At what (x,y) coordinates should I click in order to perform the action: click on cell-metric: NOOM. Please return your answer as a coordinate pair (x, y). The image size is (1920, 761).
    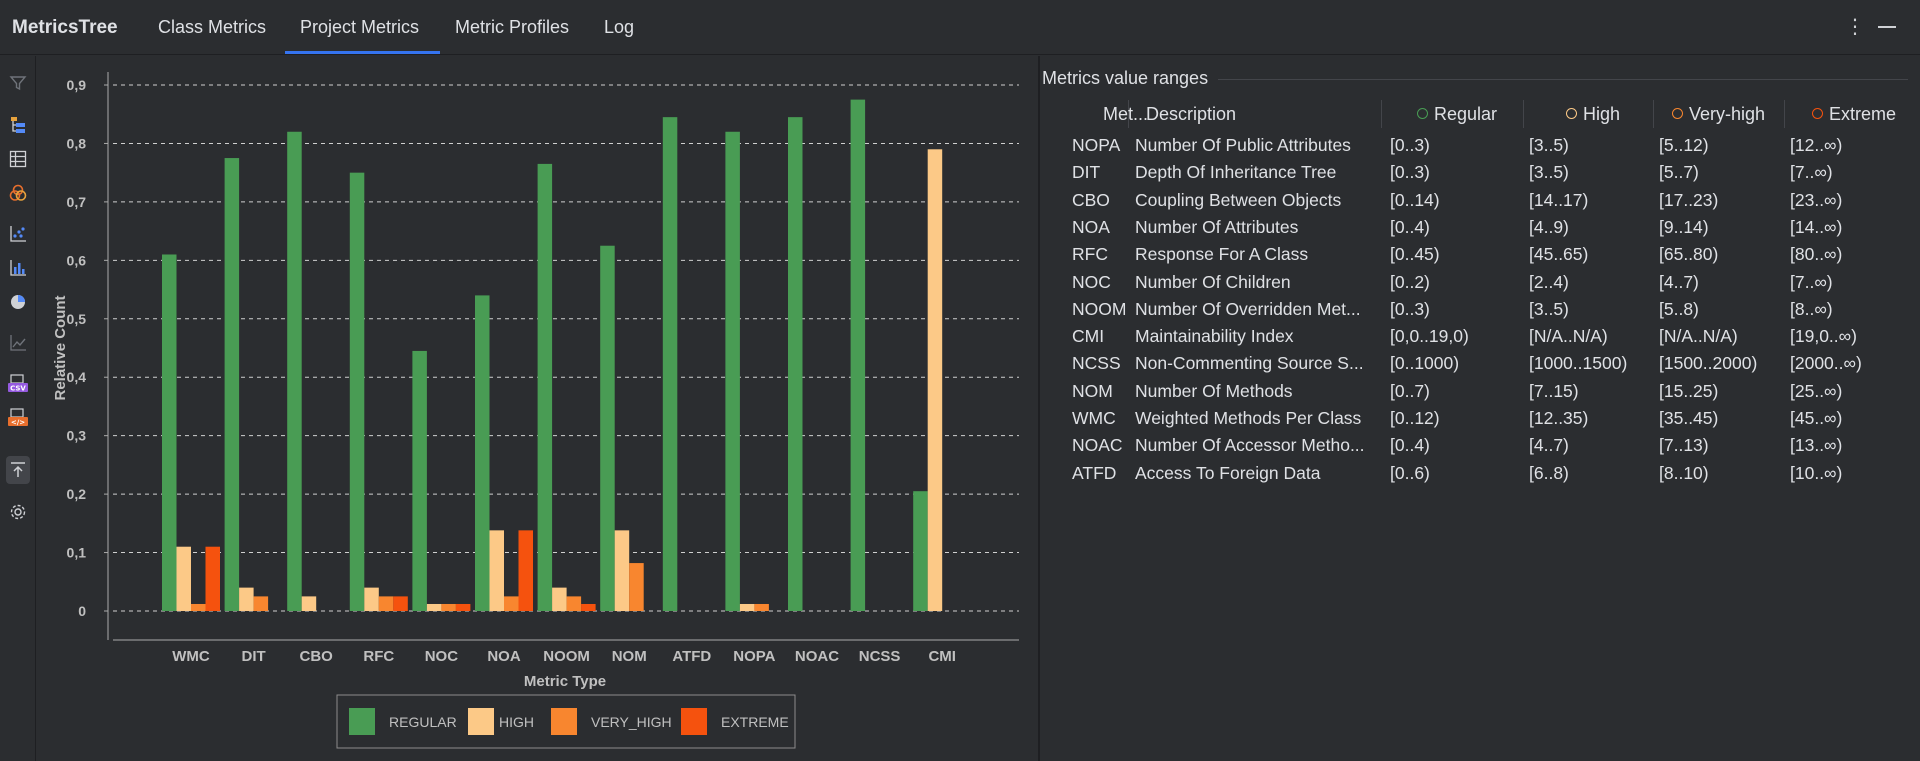
    Looking at the image, I should click on (1099, 308).